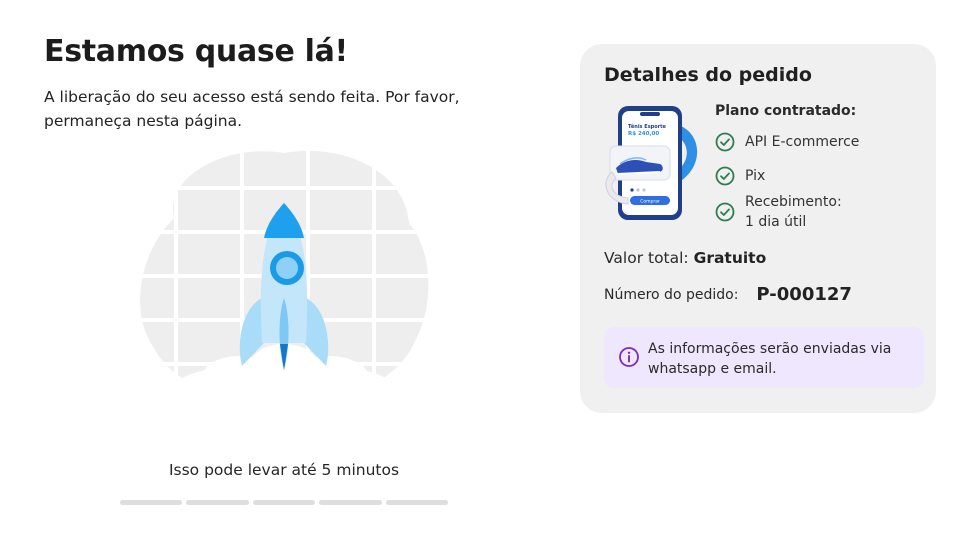 The height and width of the screenshot is (549, 980). What do you see at coordinates (786, 111) in the screenshot?
I see `plan-label: Plano contratado:` at bounding box center [786, 111].